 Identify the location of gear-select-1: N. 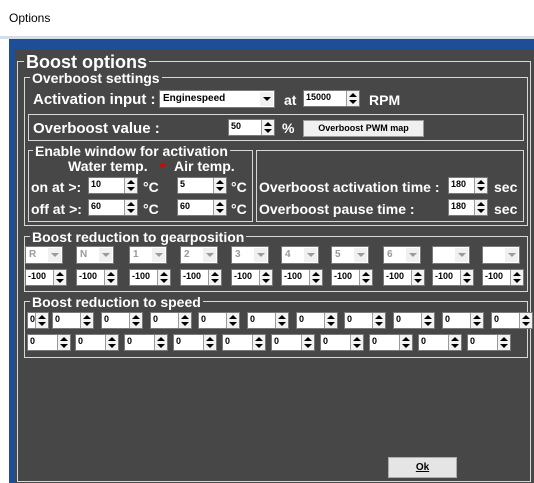
(95, 255).